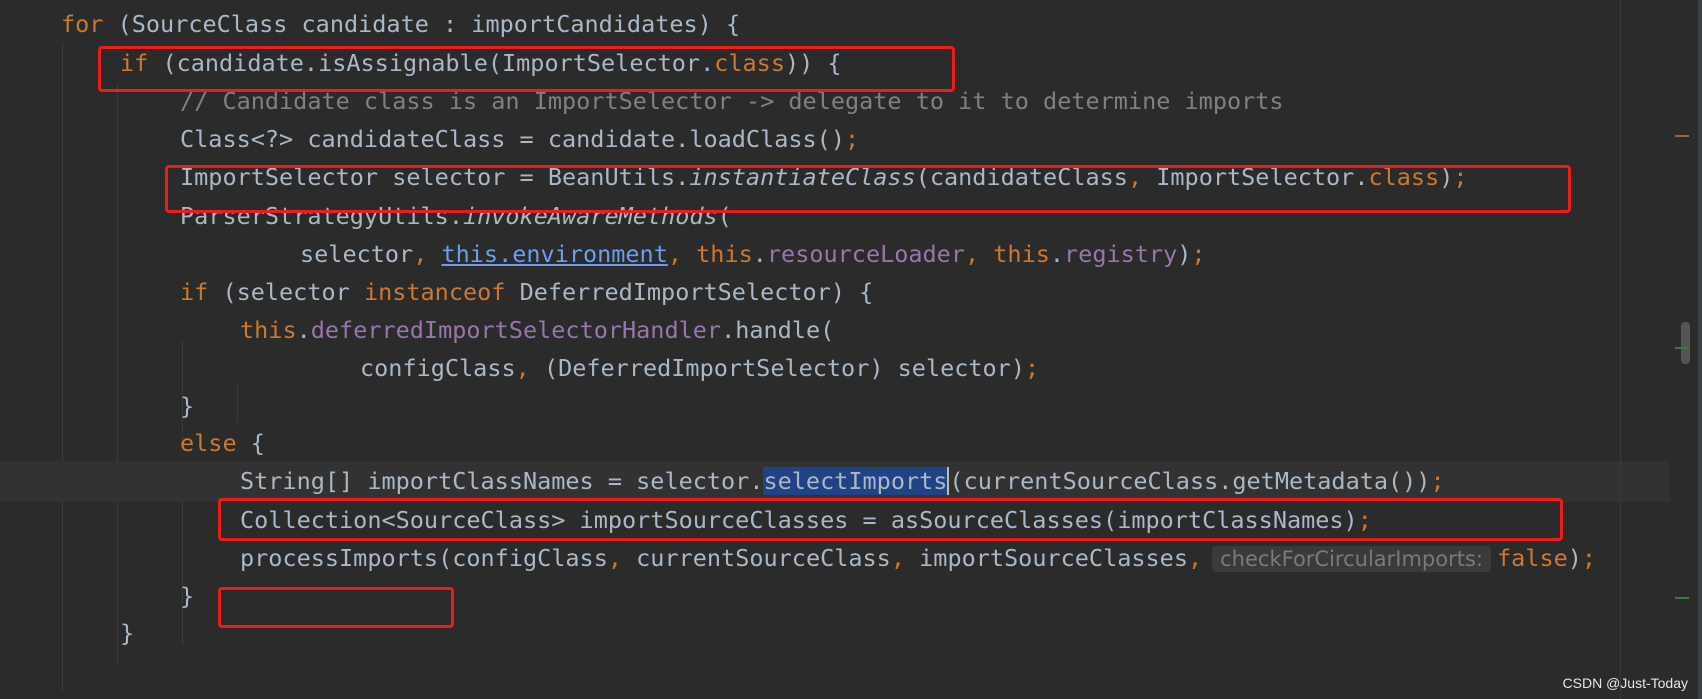  What do you see at coordinates (778, 330) in the screenshot?
I see `code-token: .handle(` at bounding box center [778, 330].